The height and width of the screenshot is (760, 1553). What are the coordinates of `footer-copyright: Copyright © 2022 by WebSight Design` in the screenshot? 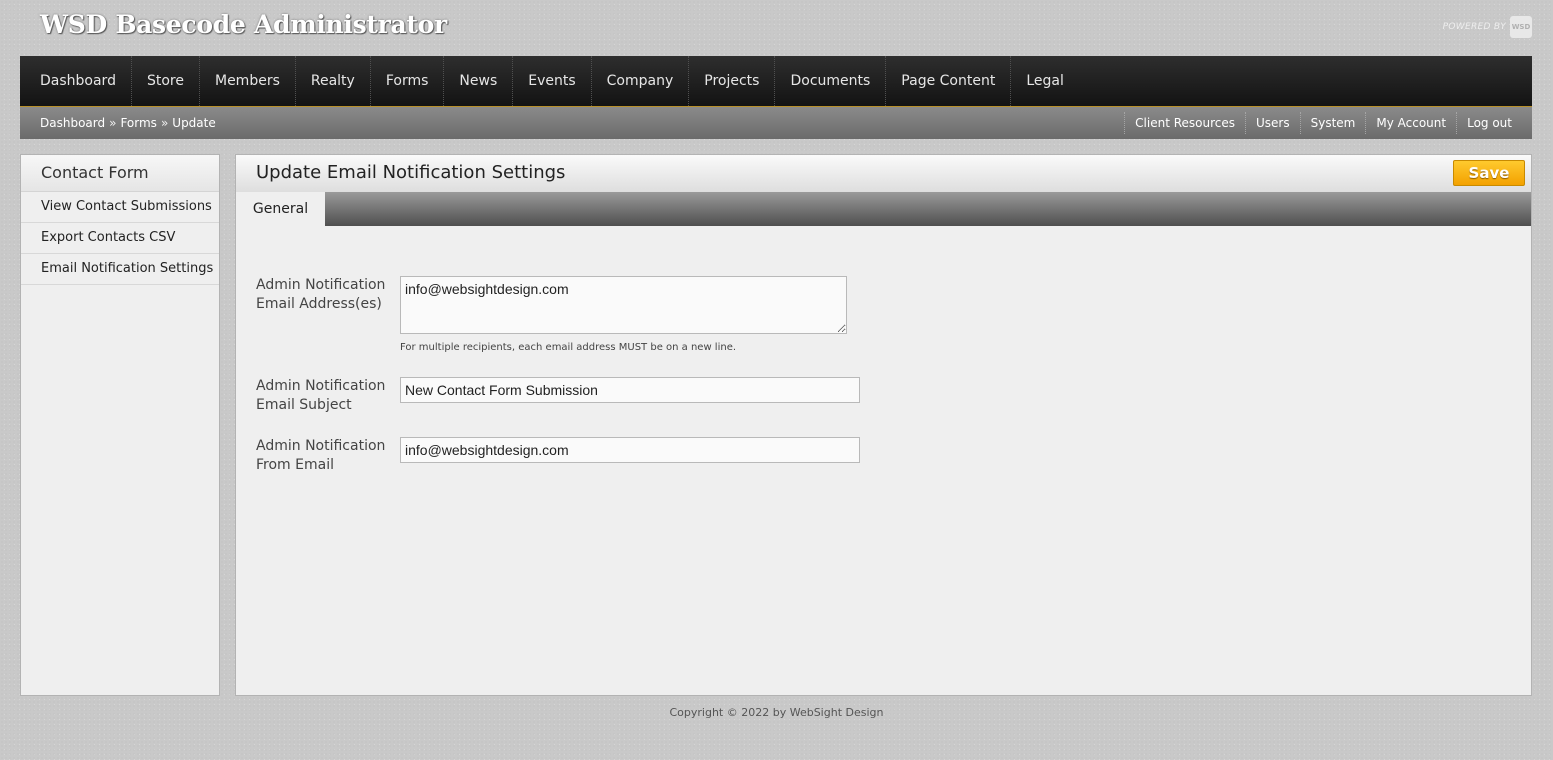 It's located at (776, 712).